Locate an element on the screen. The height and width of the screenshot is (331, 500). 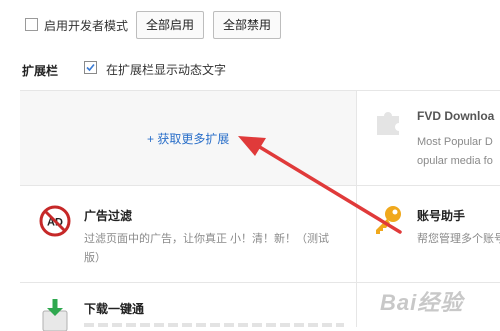
extension-desc-line: opular media fo is located at coordinates (455, 161).